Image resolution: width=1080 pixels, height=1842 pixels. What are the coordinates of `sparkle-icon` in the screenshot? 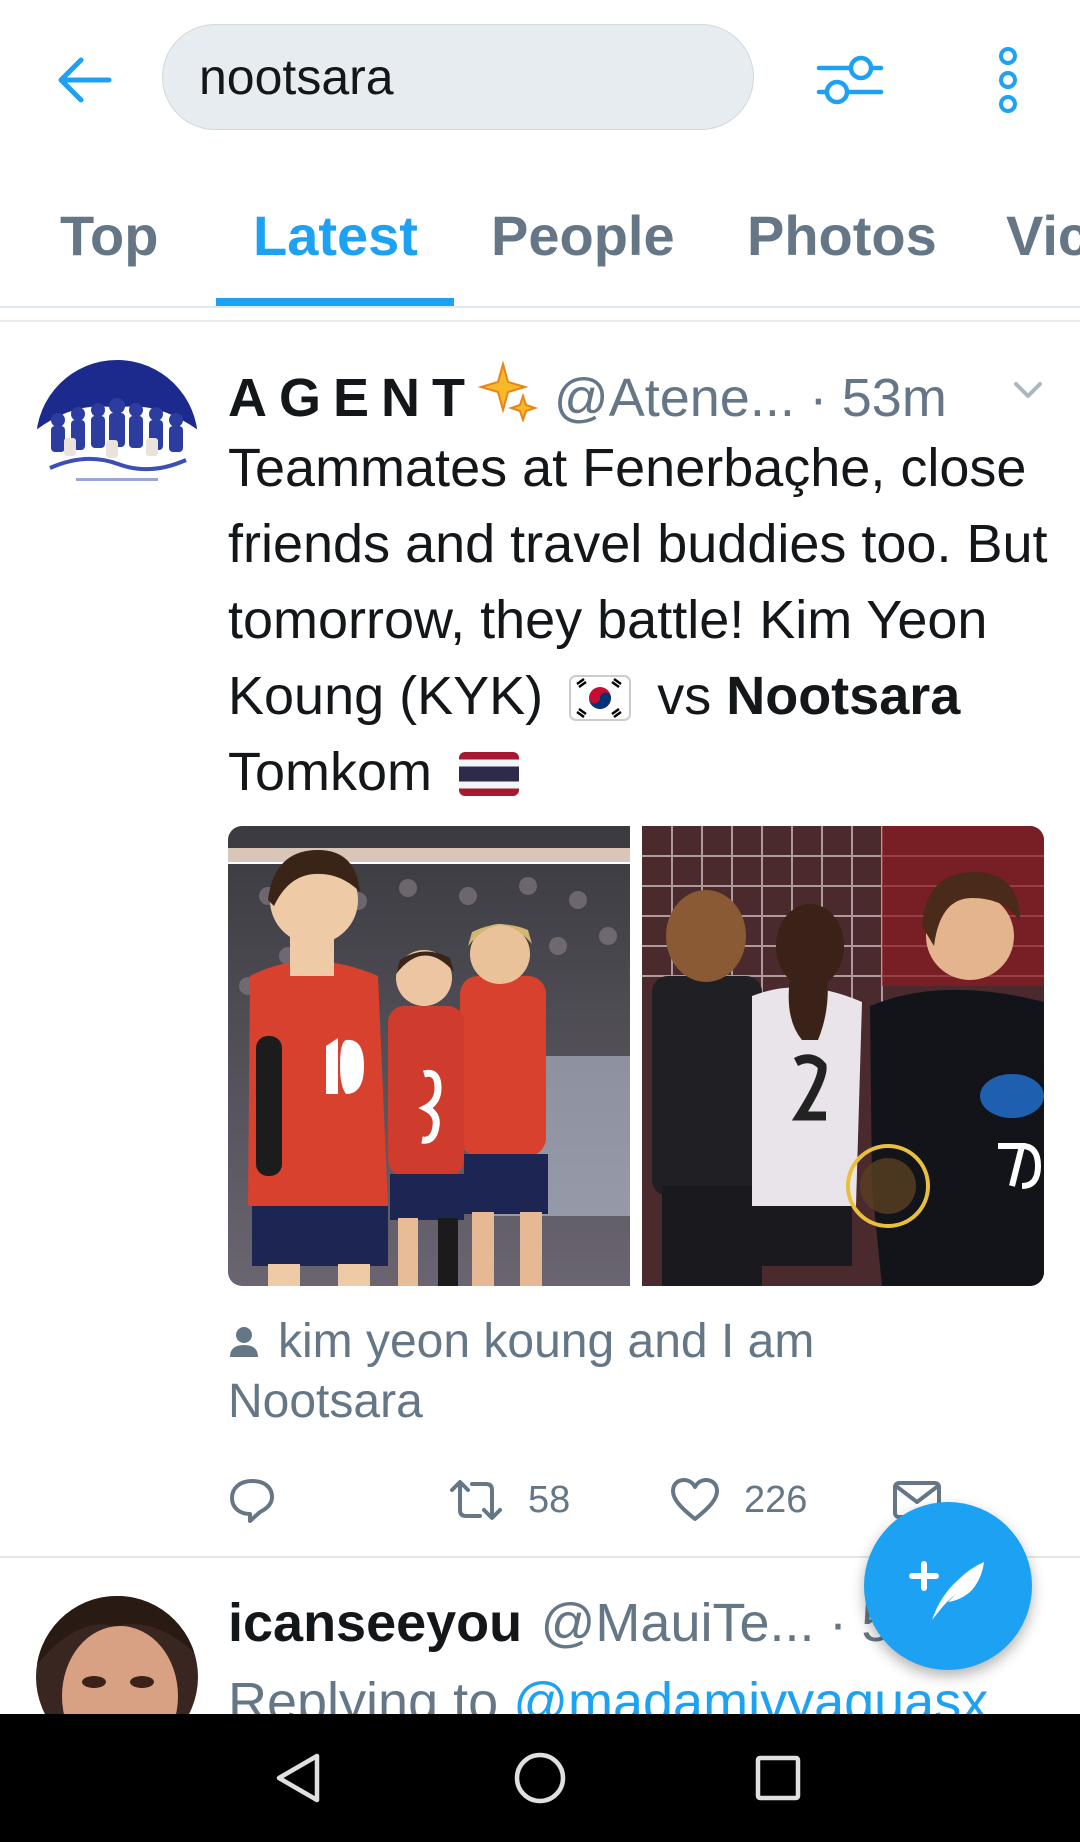 It's located at (508, 391).